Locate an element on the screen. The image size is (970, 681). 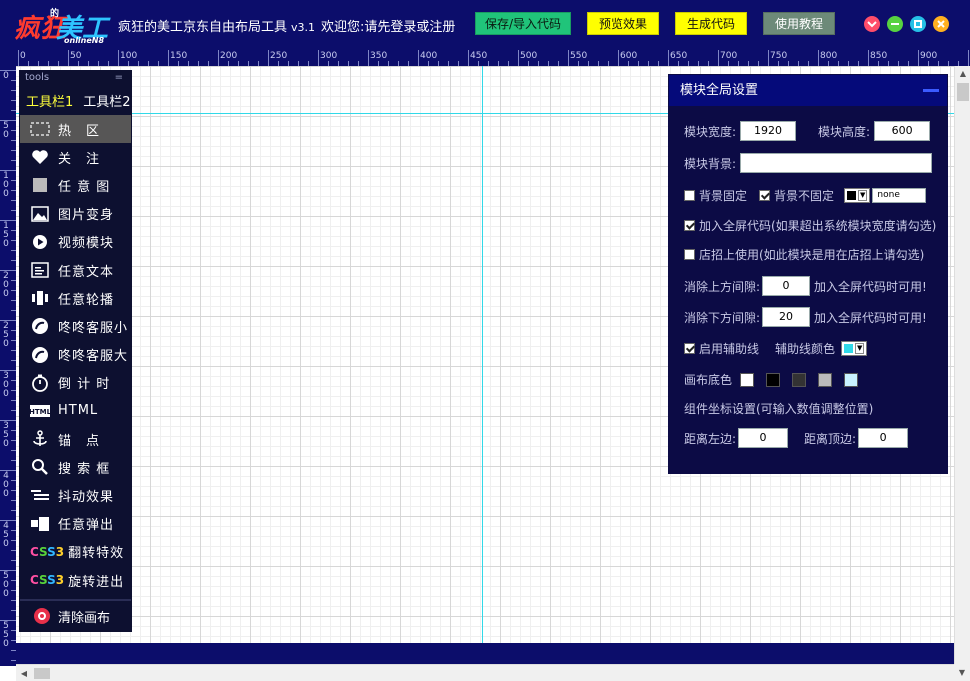
tool-item-hotspot: 热 区 is located at coordinates (75, 129).